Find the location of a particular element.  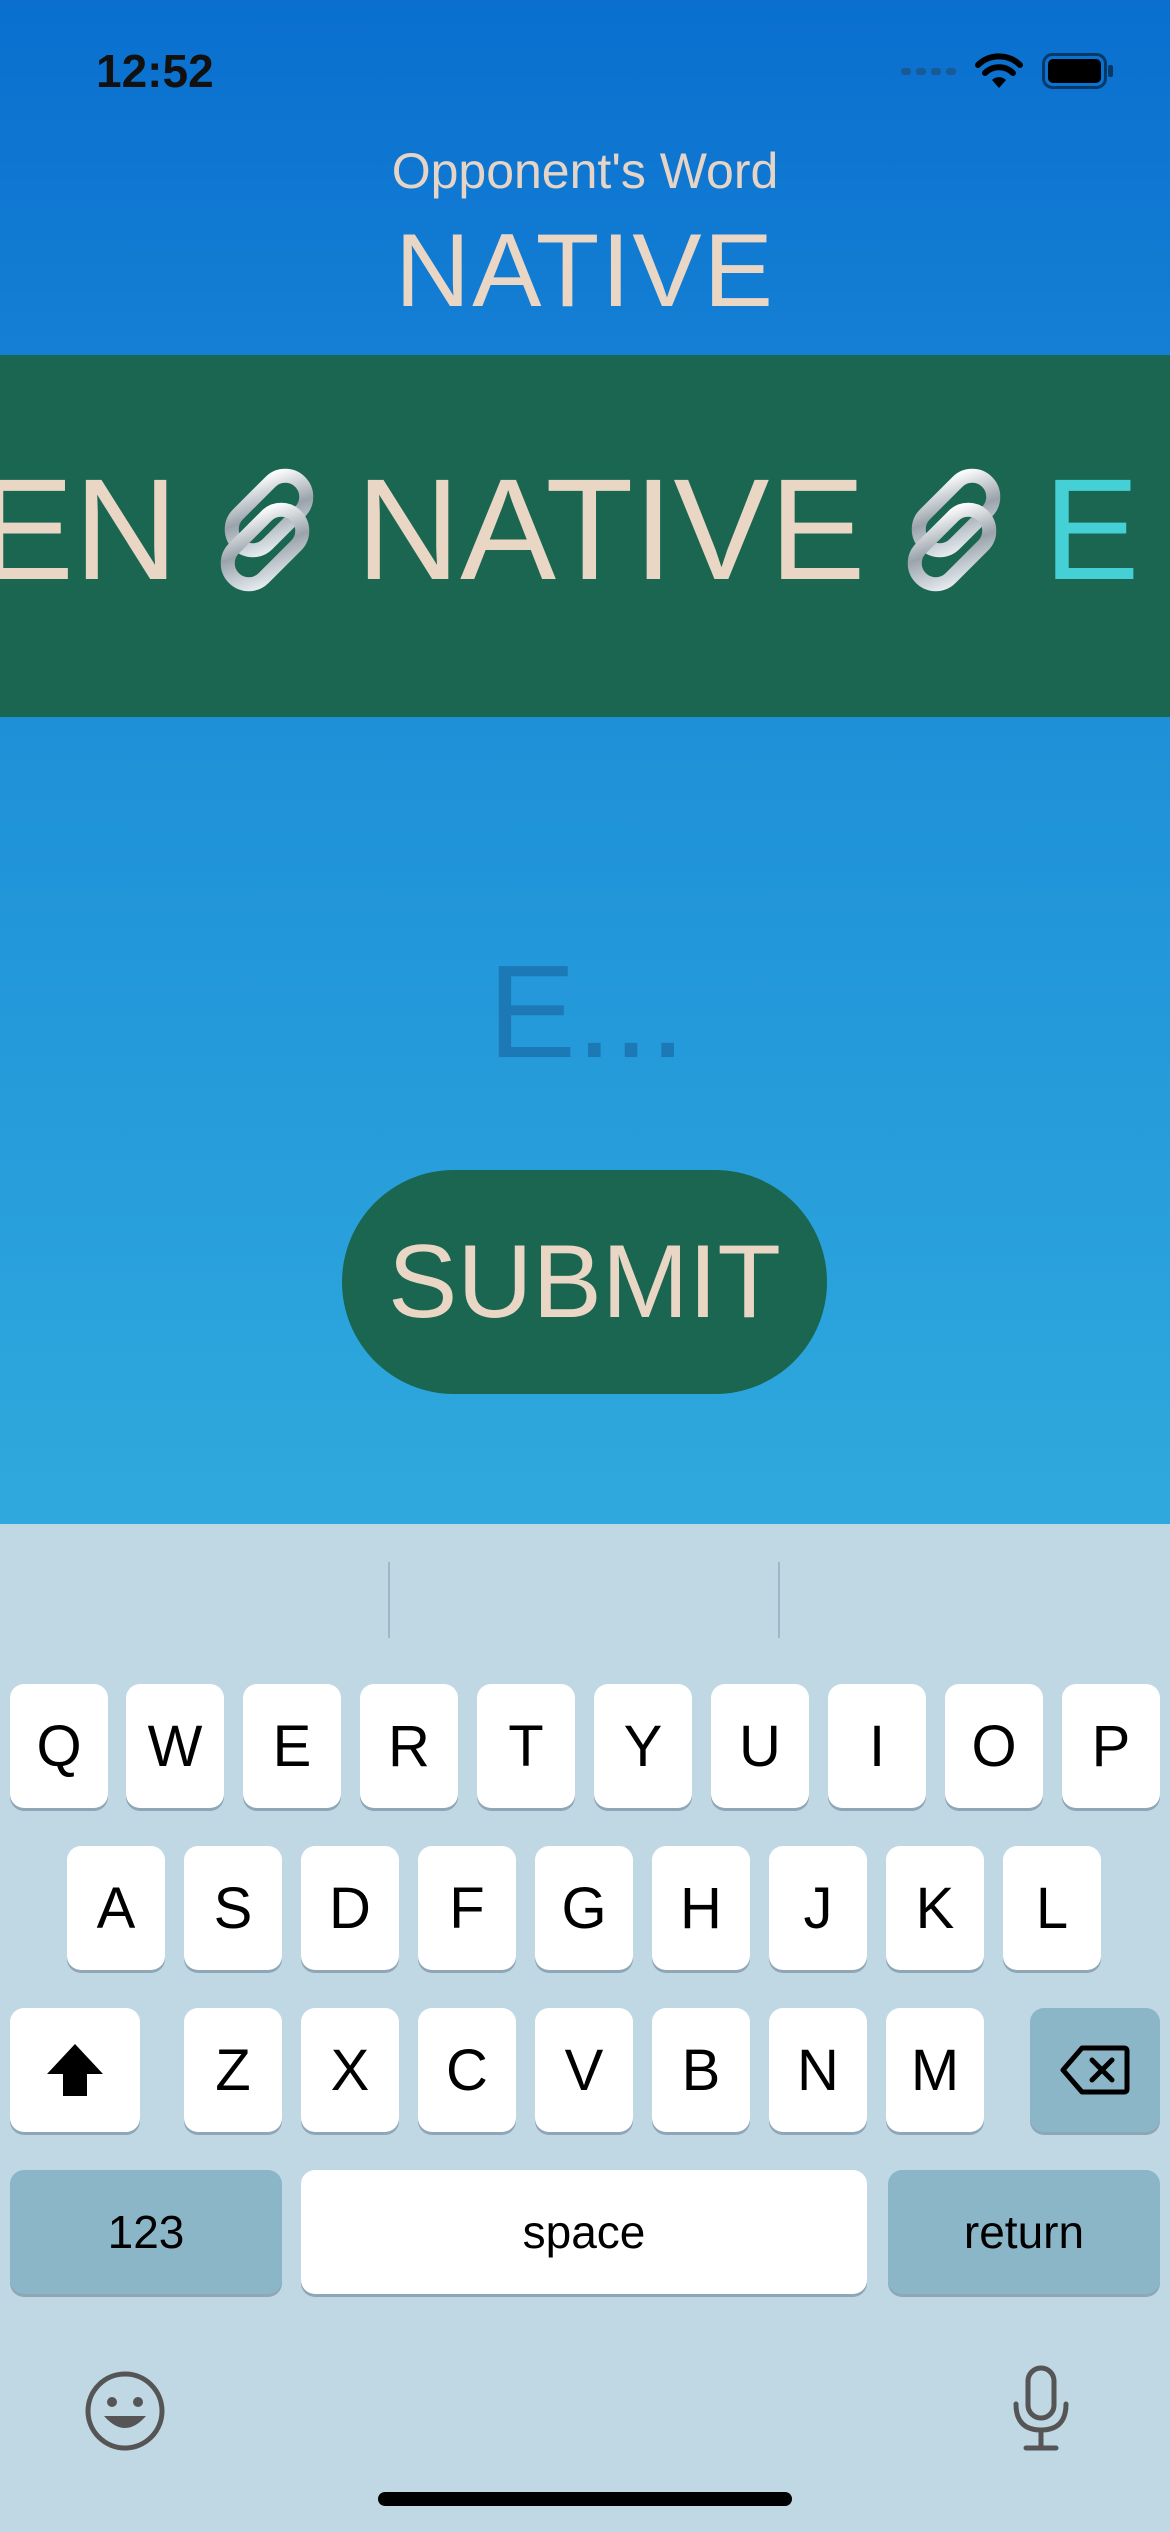

key-x: X is located at coordinates (350, 2070).